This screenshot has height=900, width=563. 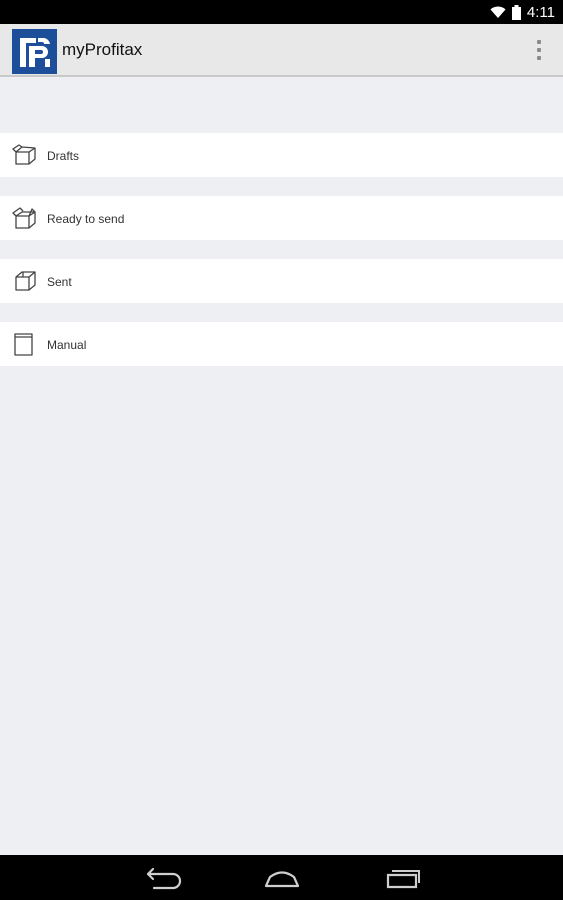 What do you see at coordinates (59, 282) in the screenshot?
I see `menu-item-label: Sent` at bounding box center [59, 282].